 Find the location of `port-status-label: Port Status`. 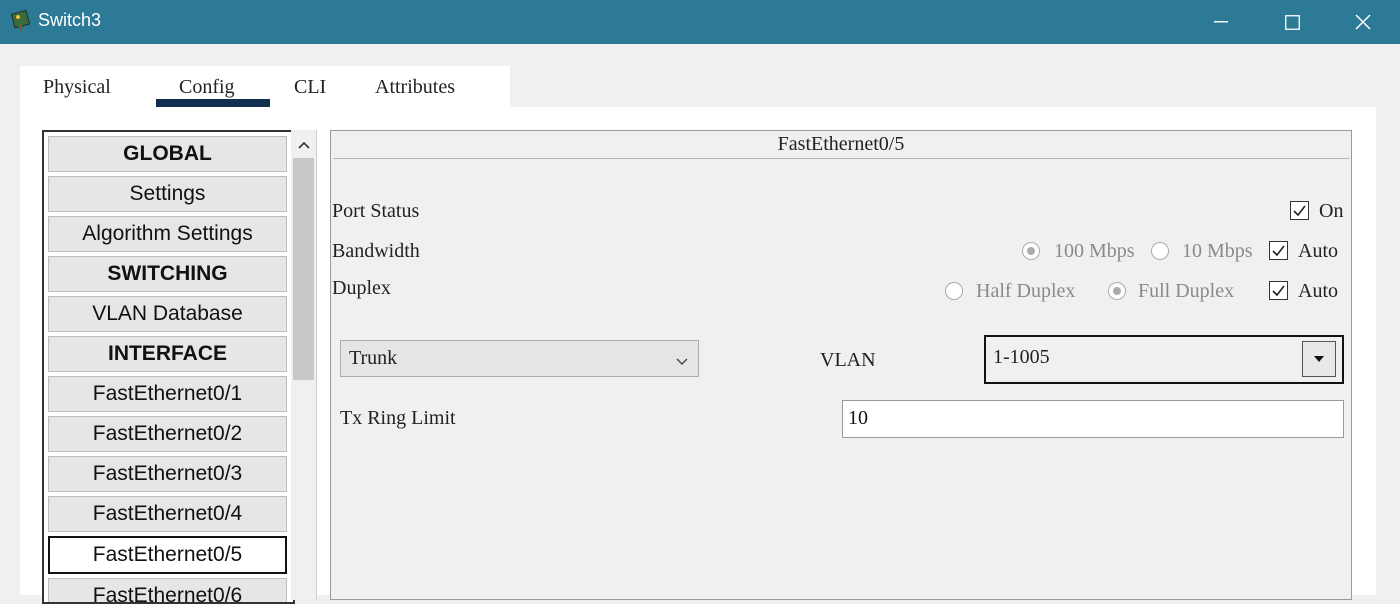

port-status-label: Port Status is located at coordinates (376, 211).